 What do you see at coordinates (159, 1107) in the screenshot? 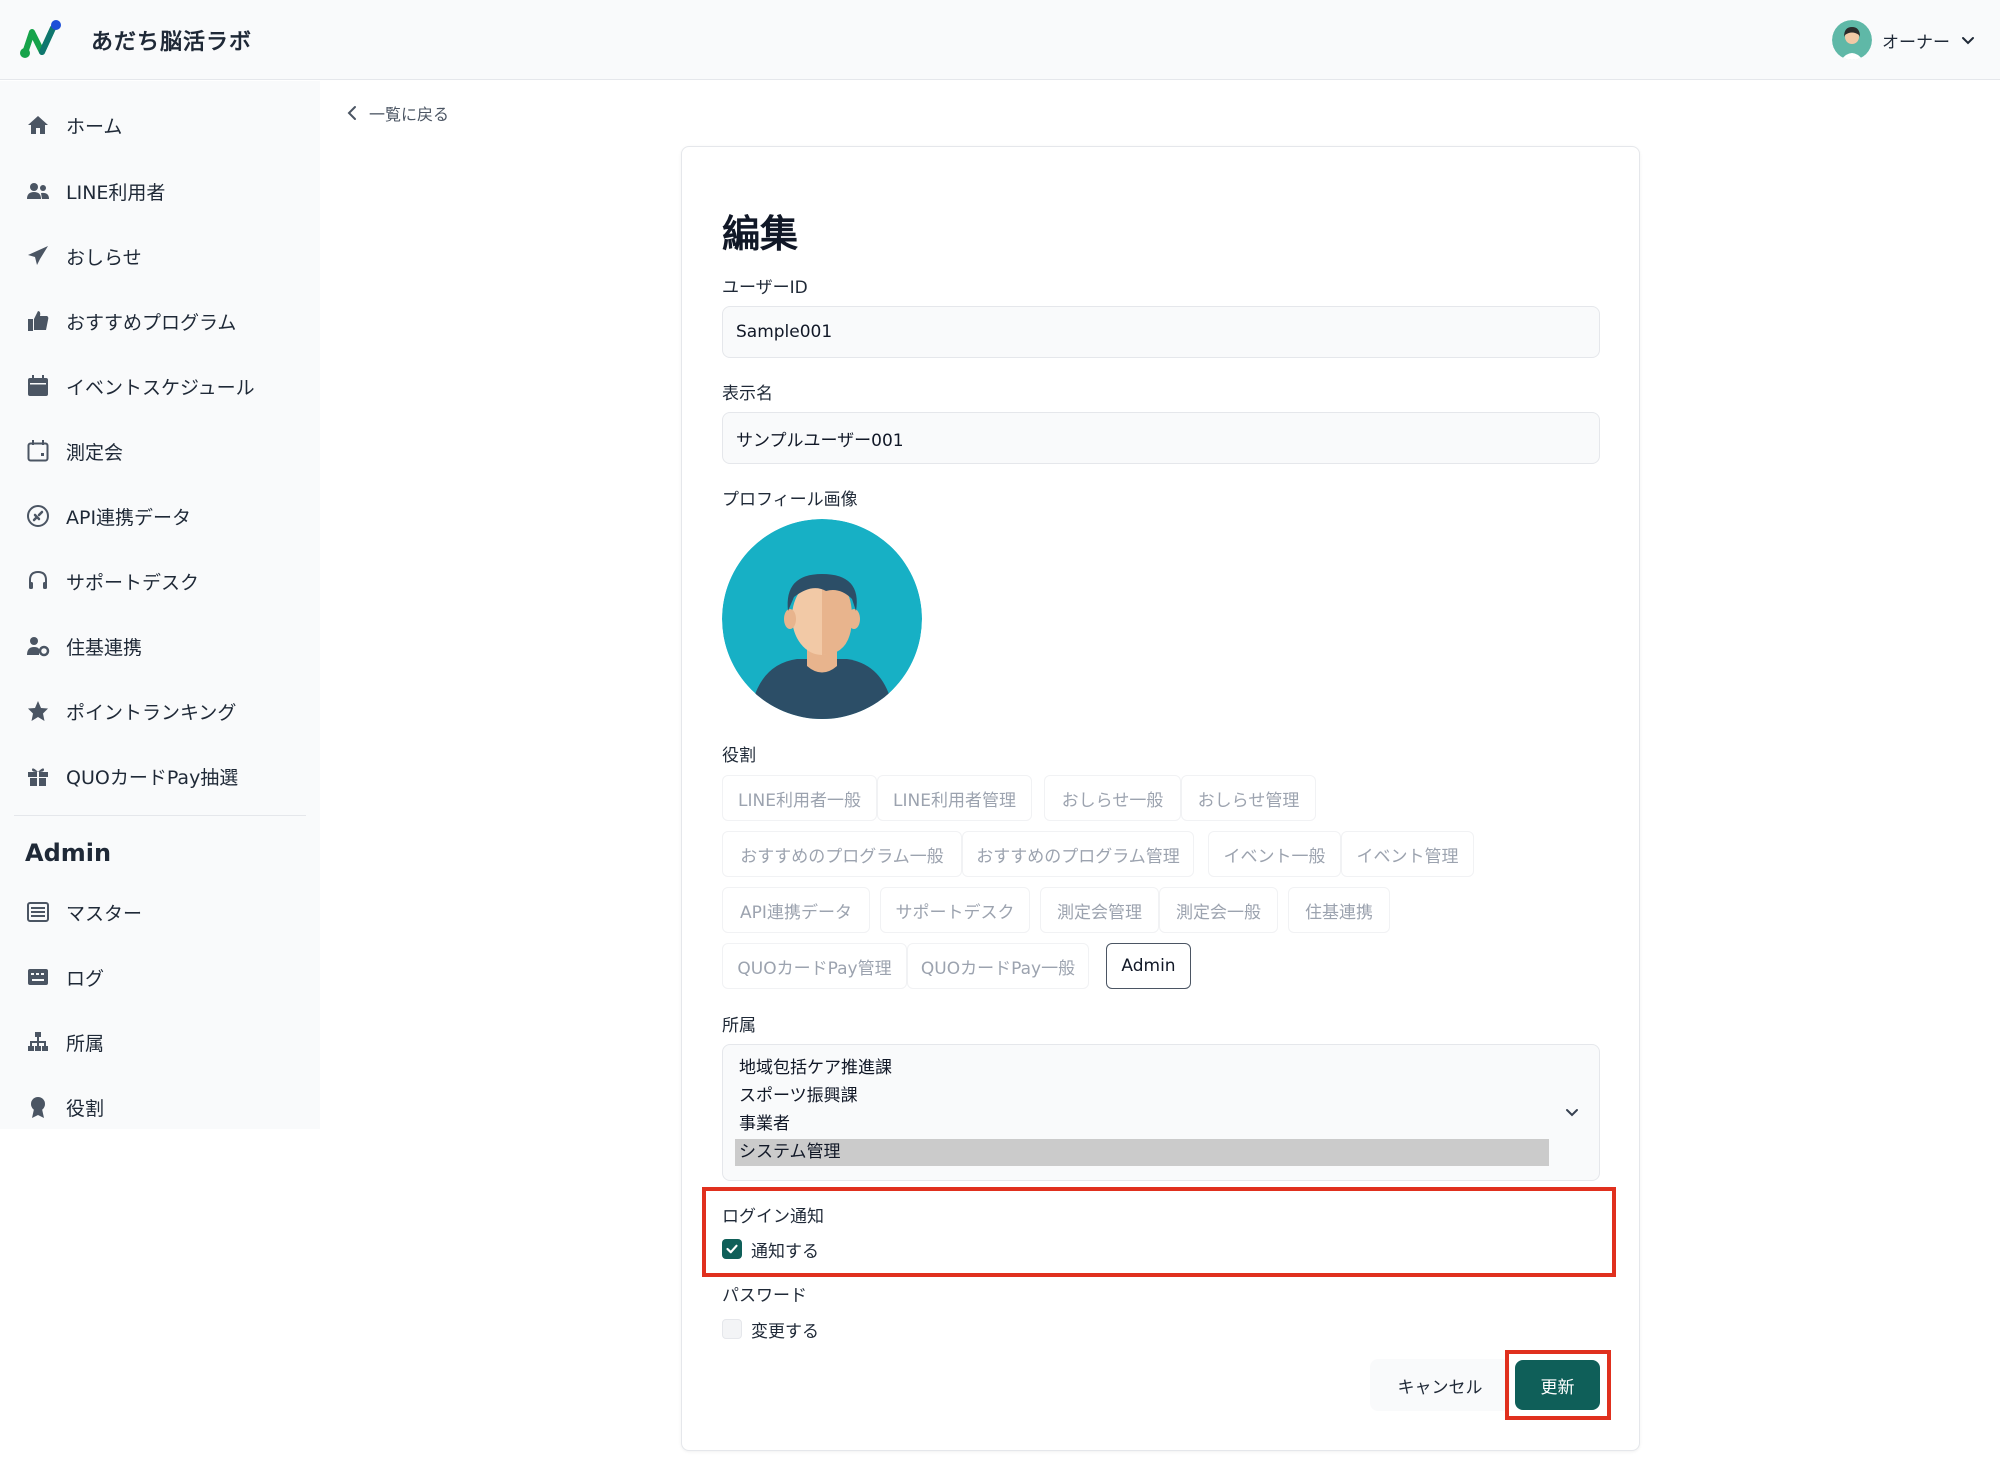
I see `sidebar-item-roles: 役割` at bounding box center [159, 1107].